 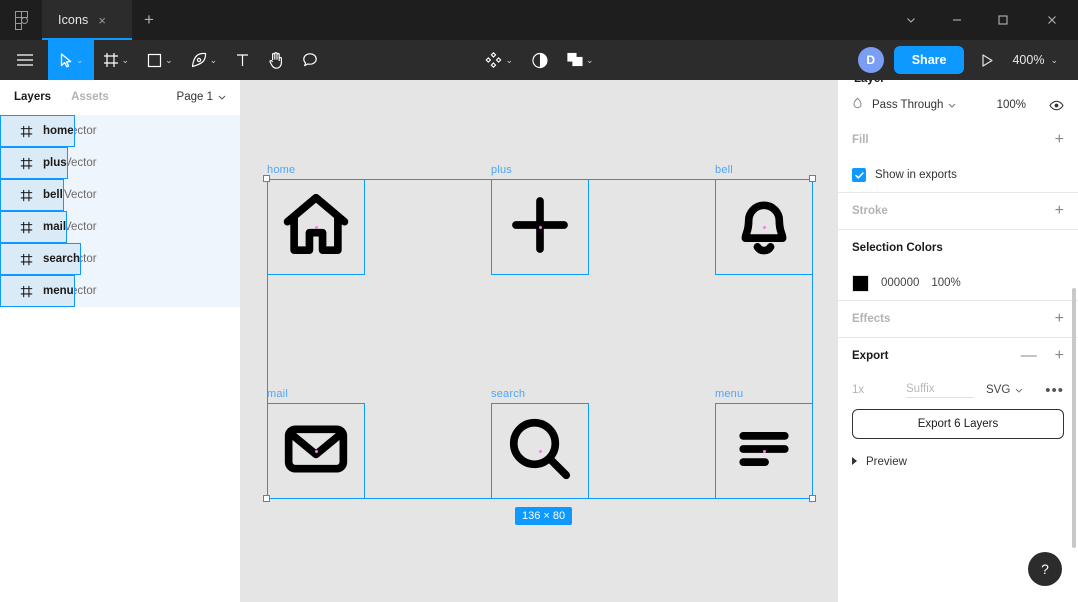 I want to click on present-button, so click(x=987, y=60).